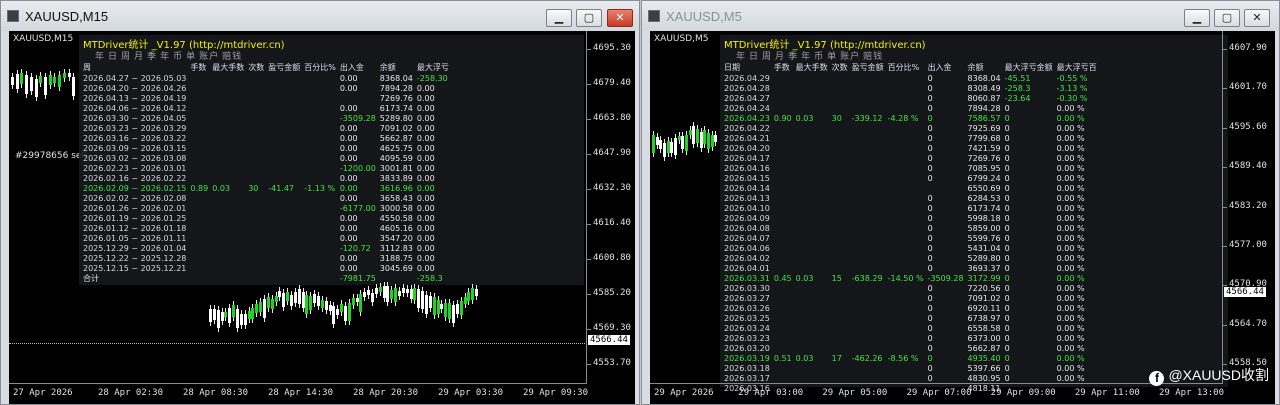 This screenshot has height=405, width=1280. What do you see at coordinates (912, 369) in the screenshot?
I see `table-row: 2026.03.18 0 5397.66 0 0.00 %` at bounding box center [912, 369].